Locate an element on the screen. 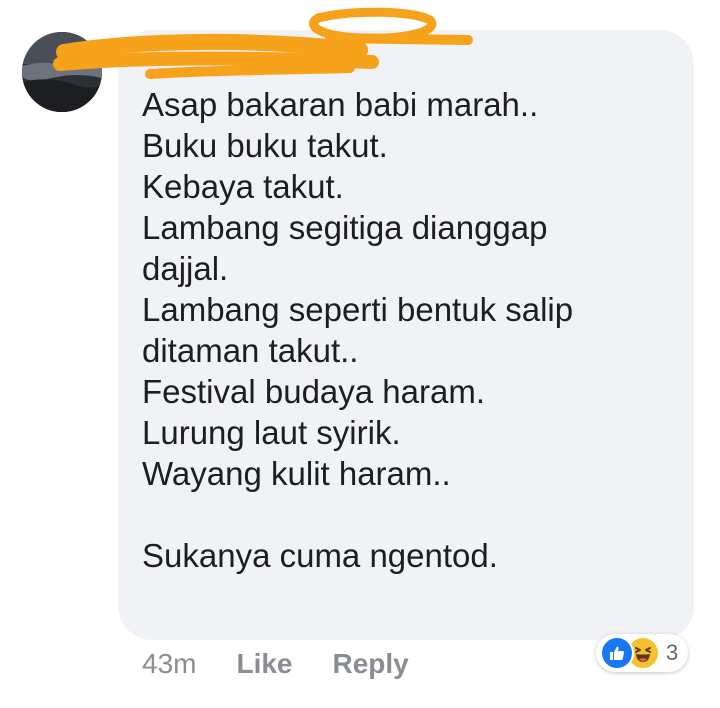 Image resolution: width=720 pixels, height=708 pixels. comment-line: Lurung laut syirik. is located at coordinates (271, 432).